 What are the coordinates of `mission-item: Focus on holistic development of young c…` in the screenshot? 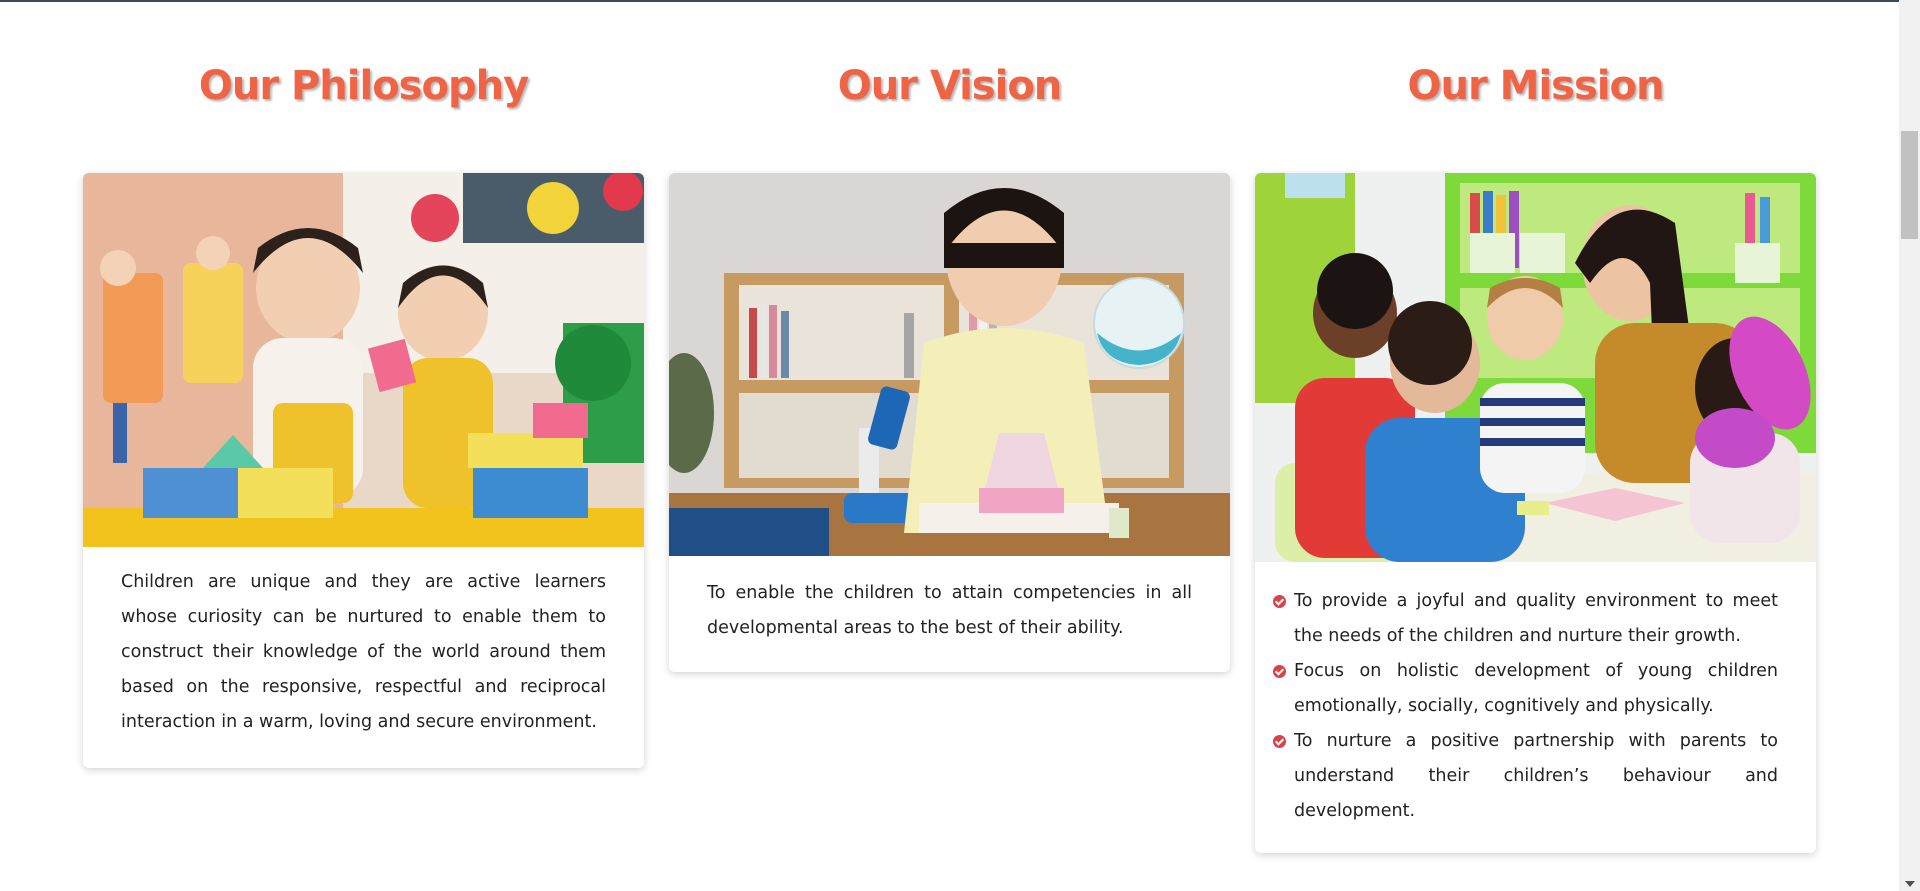 It's located at (1525, 689).